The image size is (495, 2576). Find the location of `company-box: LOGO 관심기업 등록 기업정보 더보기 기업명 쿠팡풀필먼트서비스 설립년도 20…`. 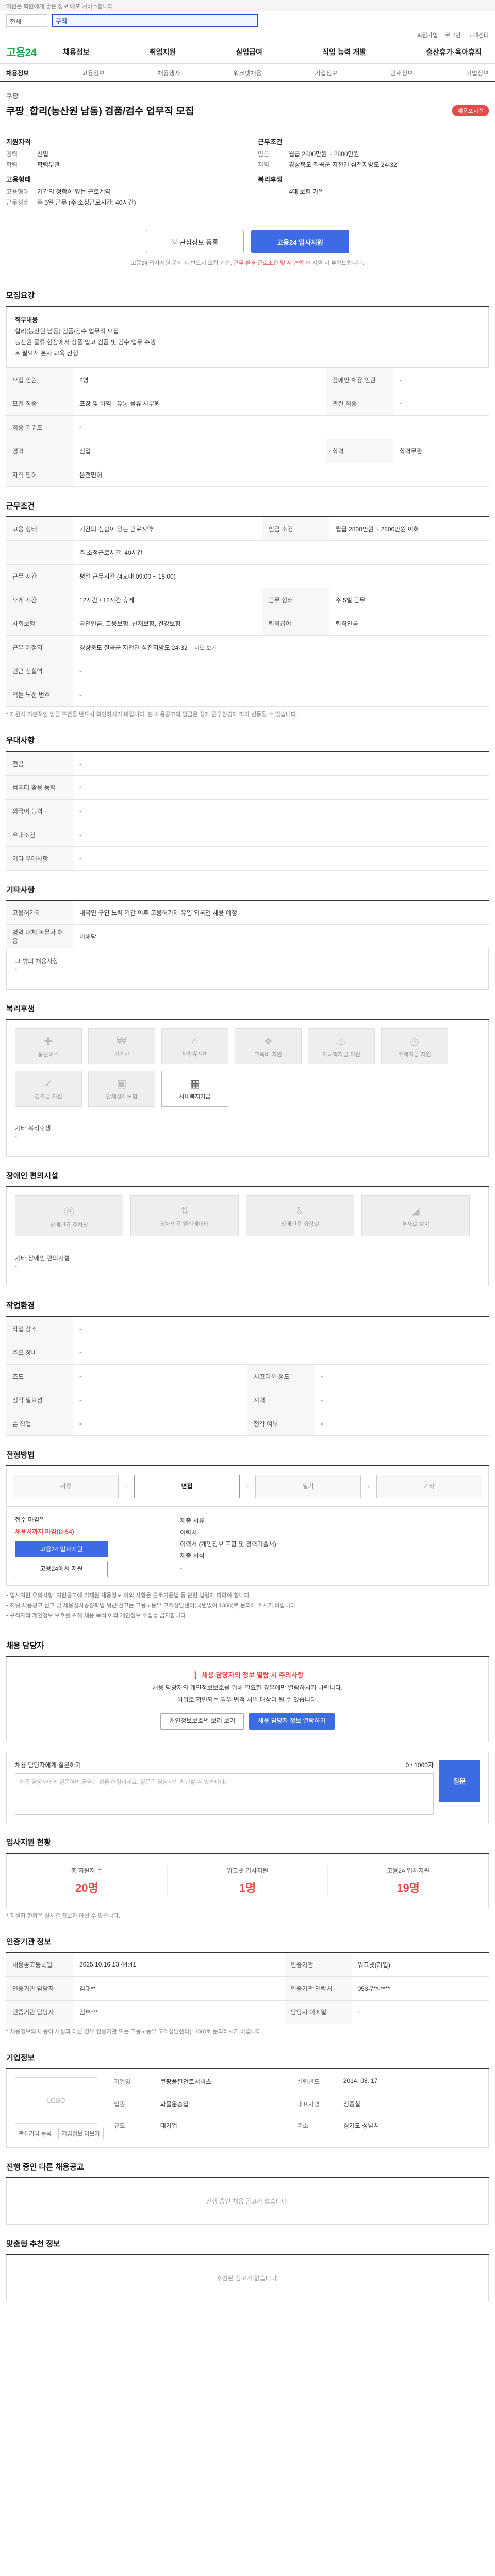

company-box: LOGO 관심기업 등록 기업정보 더보기 기업명 쿠팡풀필먼트서비스 설립년도 20… is located at coordinates (247, 2108).